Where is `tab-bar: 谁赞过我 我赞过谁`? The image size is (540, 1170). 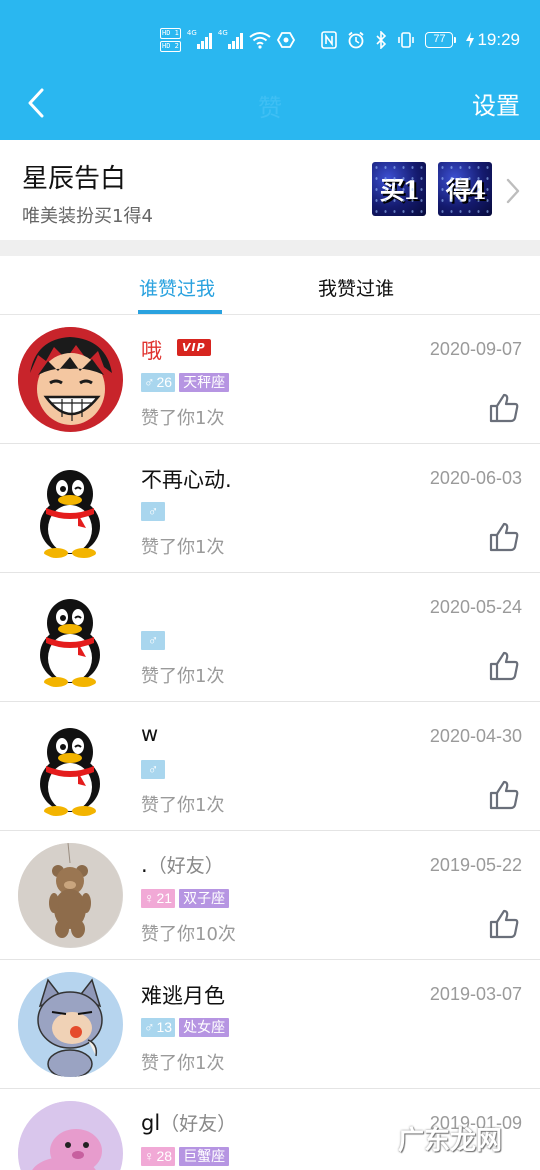 tab-bar: 谁赞过我 我赞过谁 is located at coordinates (270, 285).